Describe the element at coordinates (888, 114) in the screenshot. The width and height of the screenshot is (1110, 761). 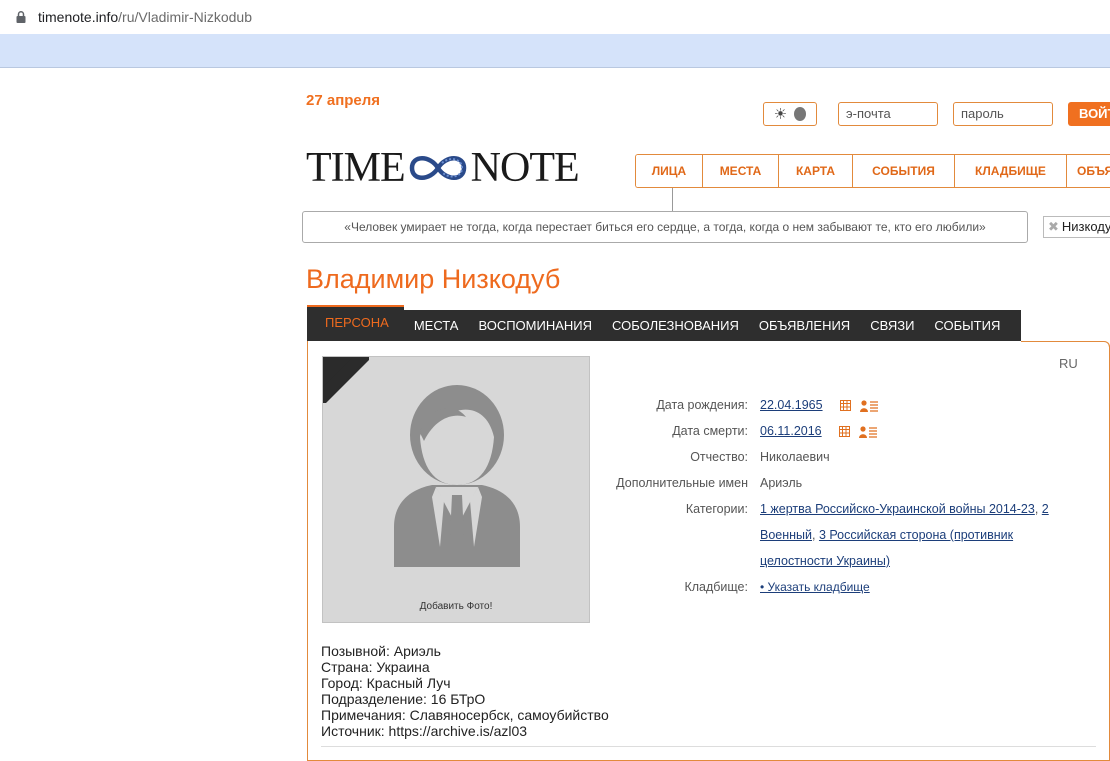
I see `email-input: э-почта` at that location.